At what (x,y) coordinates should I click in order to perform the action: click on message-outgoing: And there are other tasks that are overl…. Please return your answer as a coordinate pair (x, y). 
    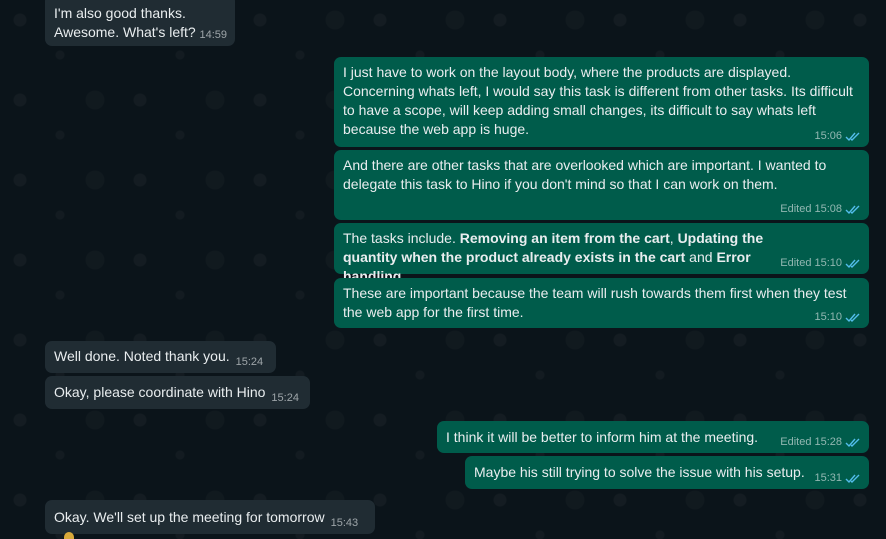
    Looking at the image, I should click on (601, 185).